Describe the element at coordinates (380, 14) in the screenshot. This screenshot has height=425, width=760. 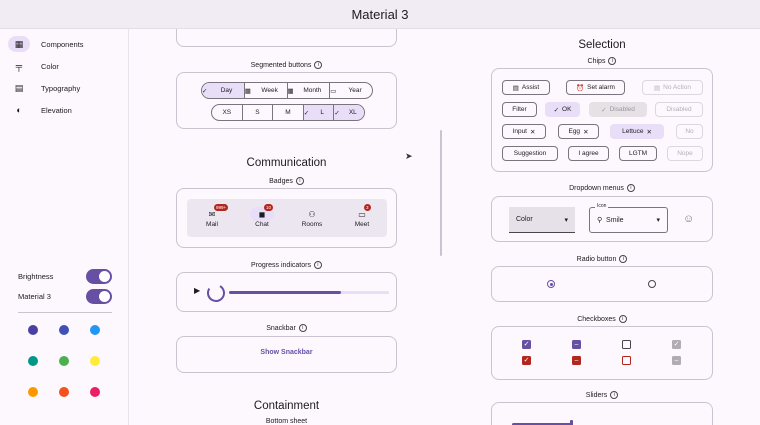
I see `window-title: Material 3` at that location.